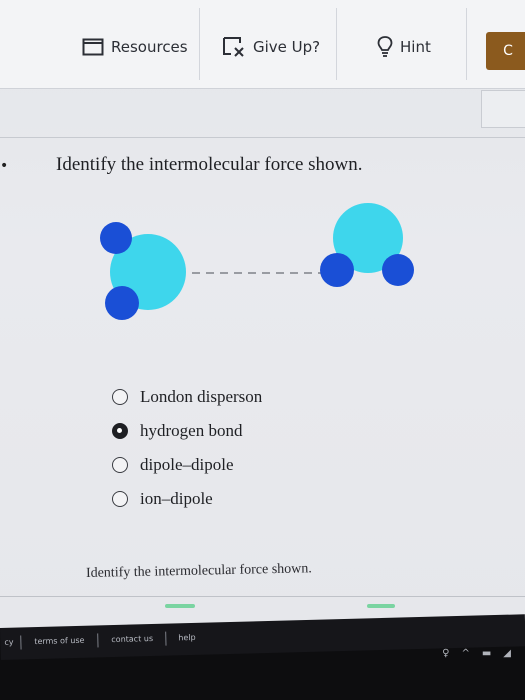 Image resolution: width=525 pixels, height=700 pixels. I want to click on lightbulb-icon, so click(385, 46).